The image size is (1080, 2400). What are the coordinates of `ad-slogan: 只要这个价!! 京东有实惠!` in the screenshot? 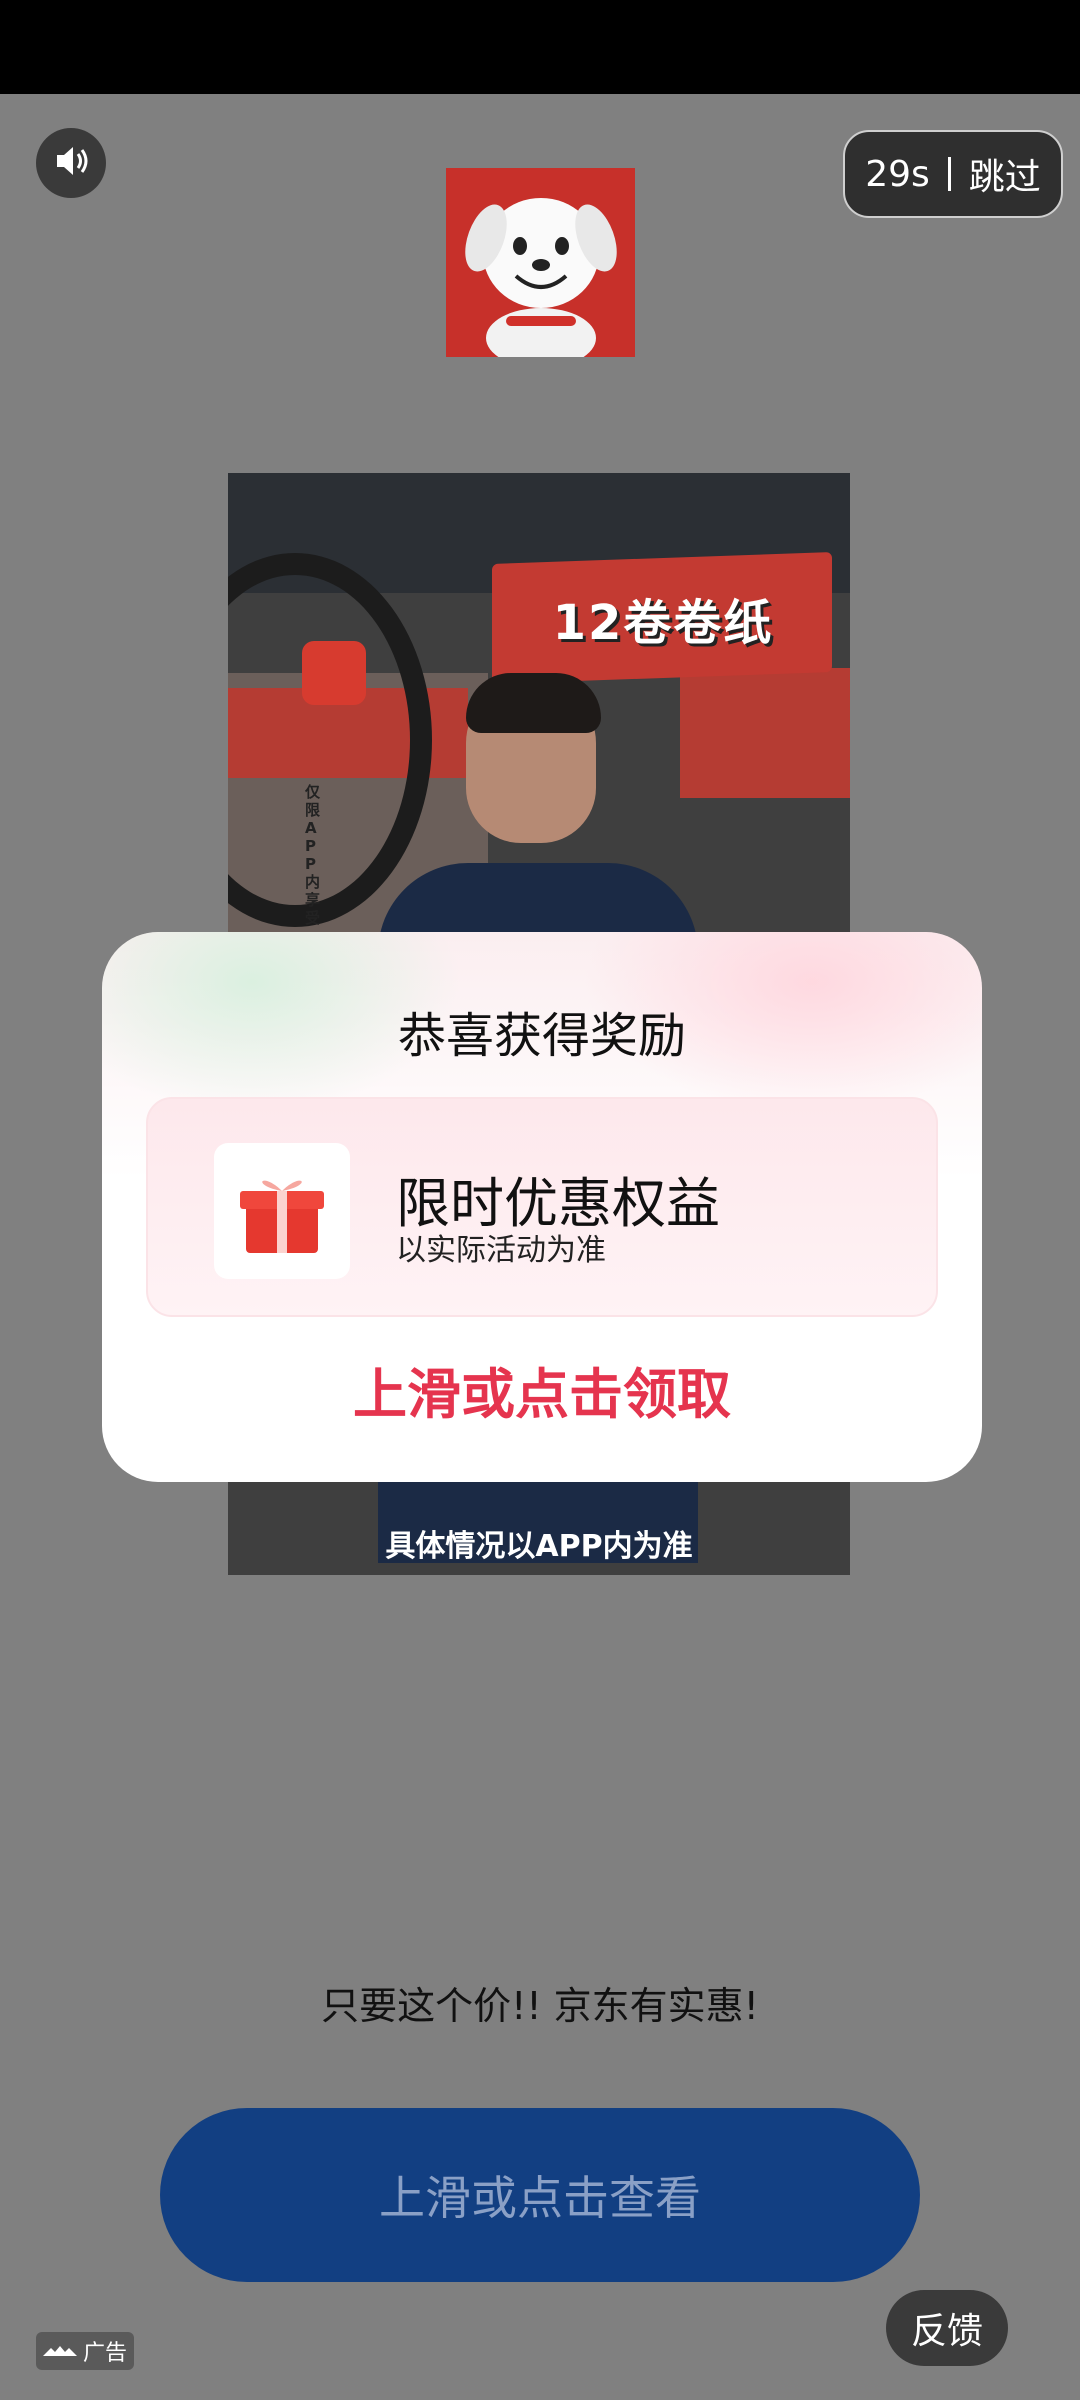 It's located at (540, 2006).